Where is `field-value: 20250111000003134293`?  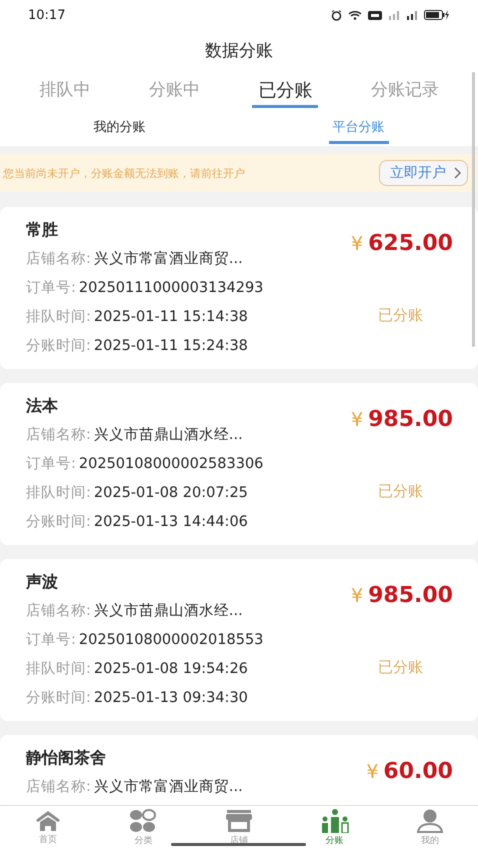
field-value: 20250111000003134293 is located at coordinates (171, 288).